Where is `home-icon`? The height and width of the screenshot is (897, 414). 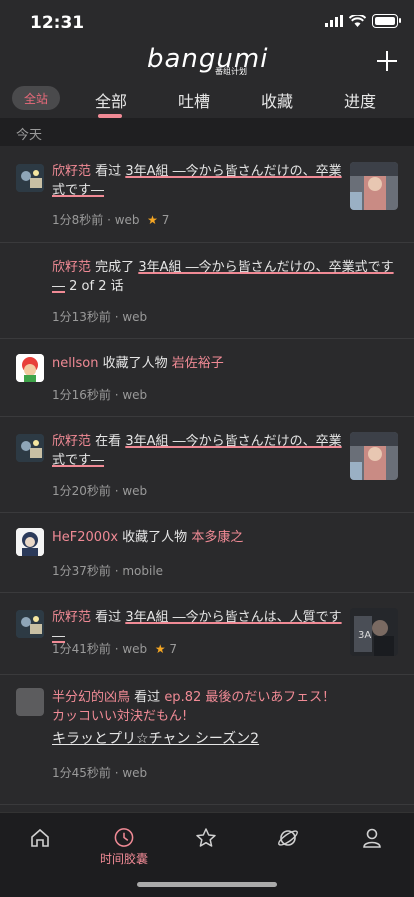
home-icon is located at coordinates (40, 837).